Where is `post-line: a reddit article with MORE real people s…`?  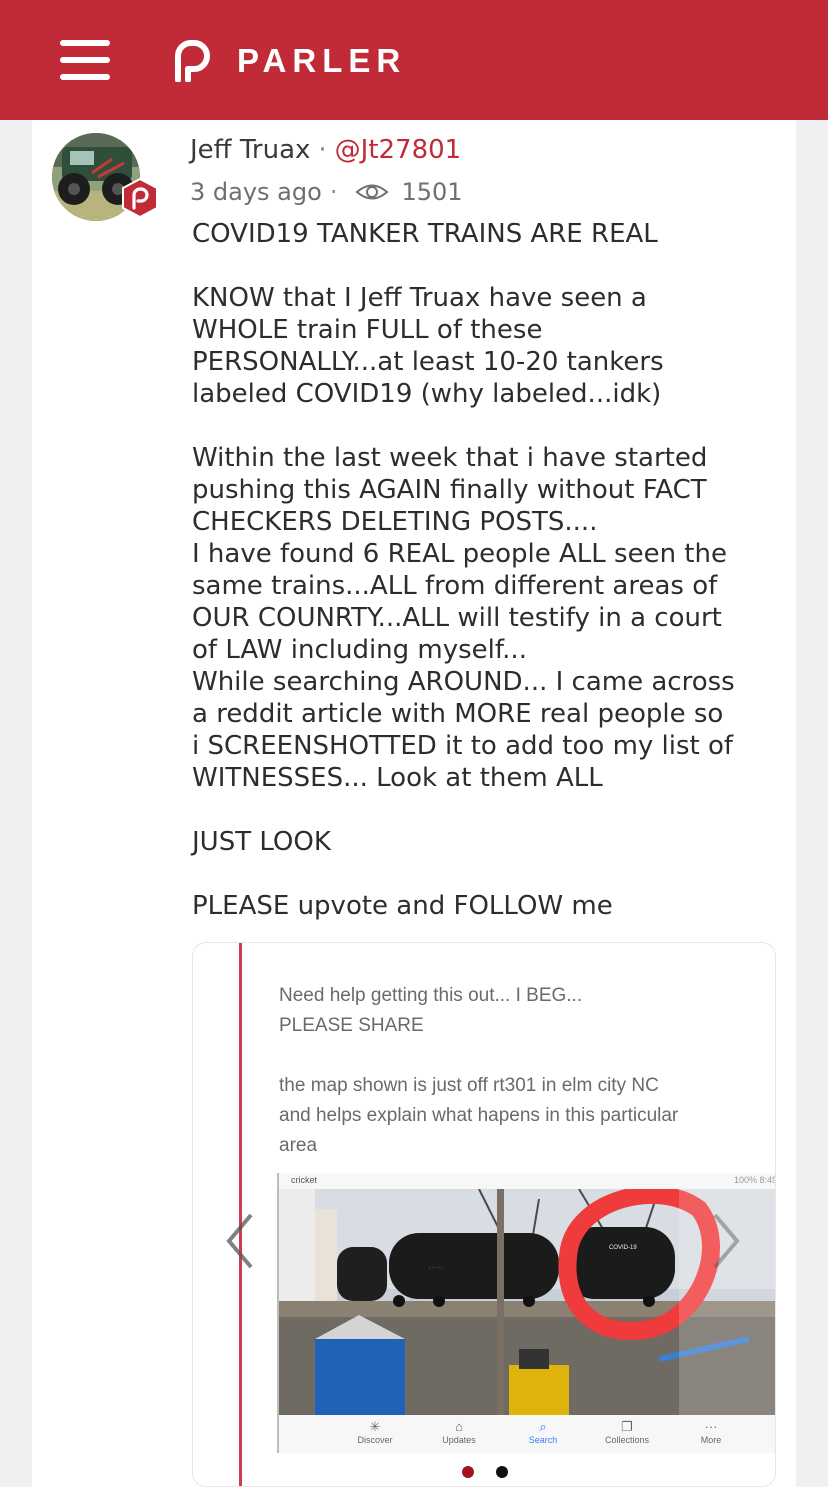
post-line: a reddit article with MORE real people s… is located at coordinates (458, 714).